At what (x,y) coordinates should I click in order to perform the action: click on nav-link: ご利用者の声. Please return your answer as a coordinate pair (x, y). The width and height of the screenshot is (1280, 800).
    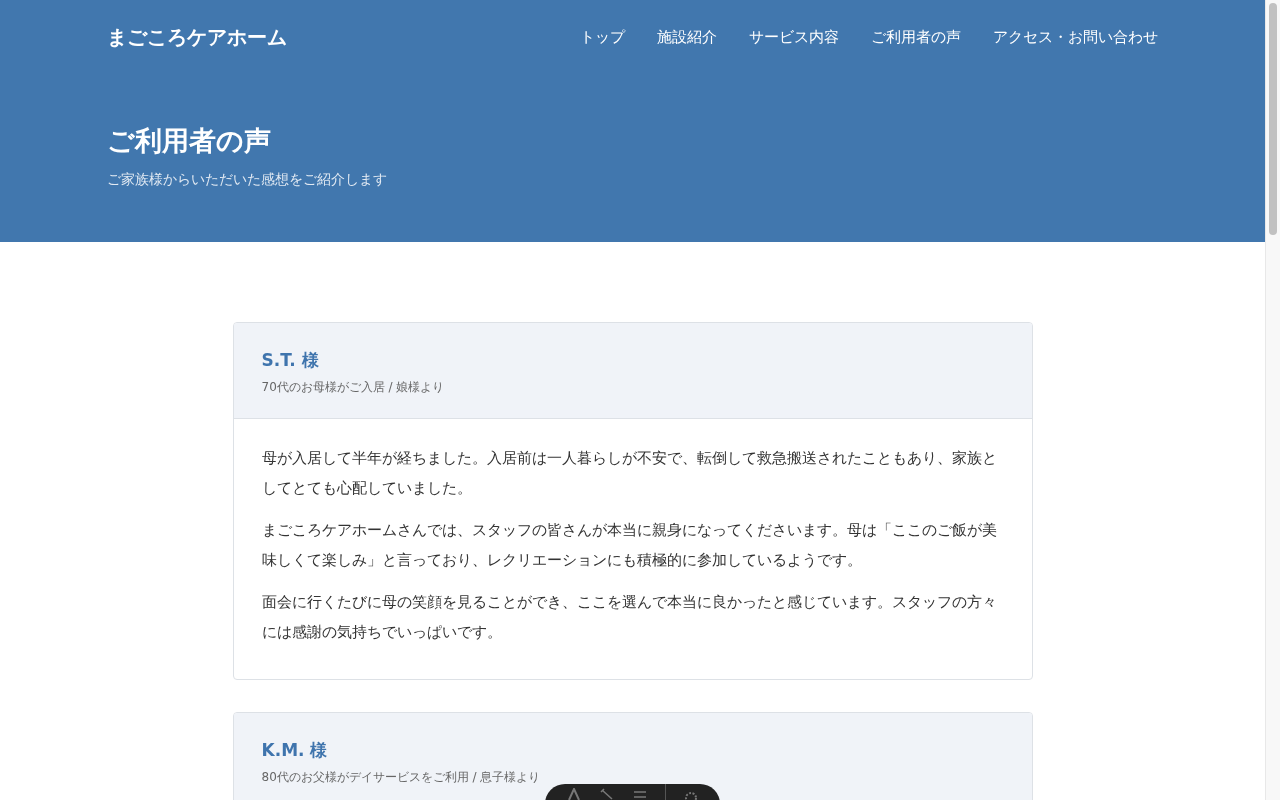
    Looking at the image, I should click on (916, 37).